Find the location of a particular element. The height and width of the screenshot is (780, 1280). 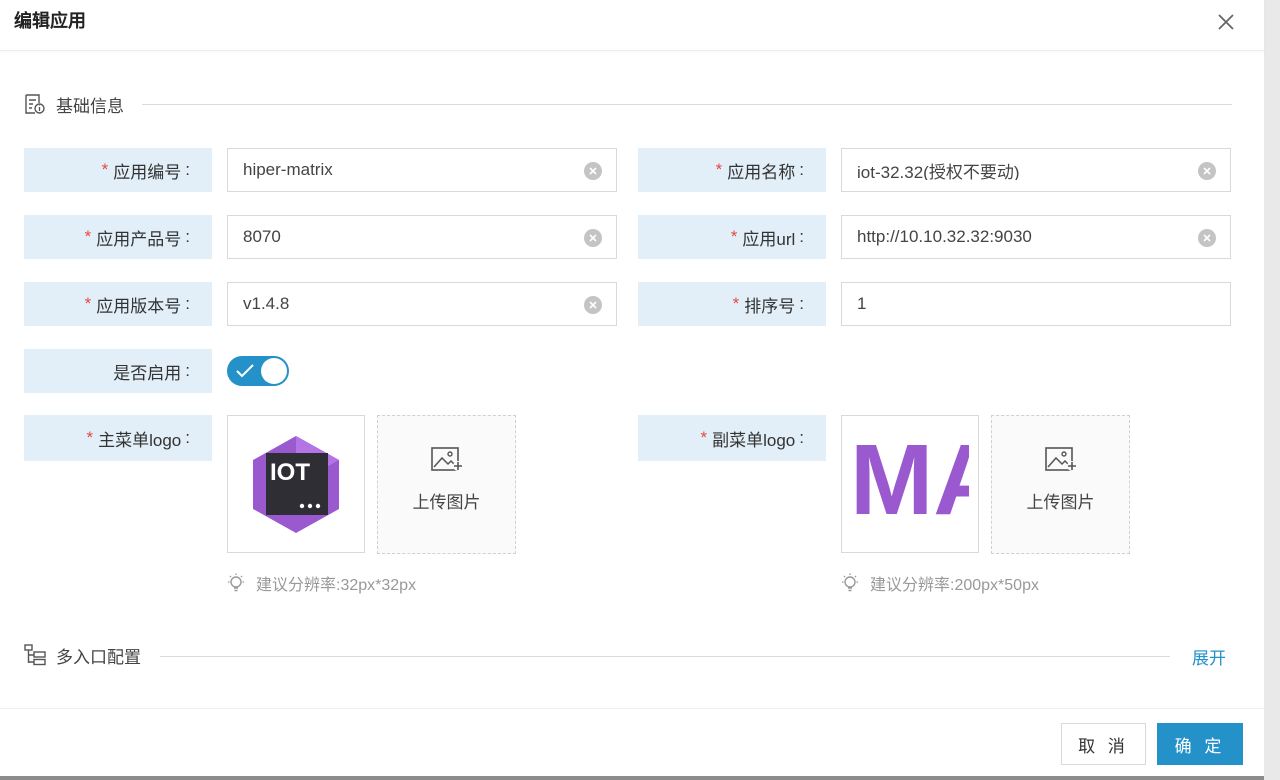

app-code-input is located at coordinates (403, 170).